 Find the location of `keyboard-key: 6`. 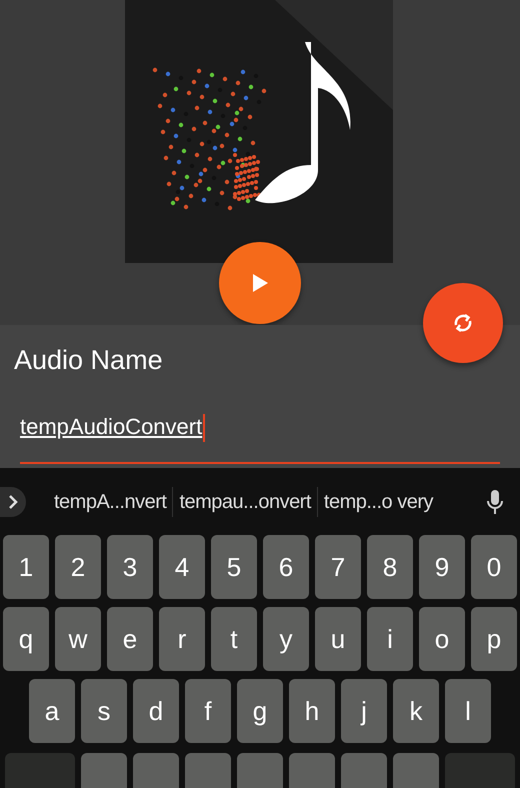

keyboard-key: 6 is located at coordinates (286, 567).